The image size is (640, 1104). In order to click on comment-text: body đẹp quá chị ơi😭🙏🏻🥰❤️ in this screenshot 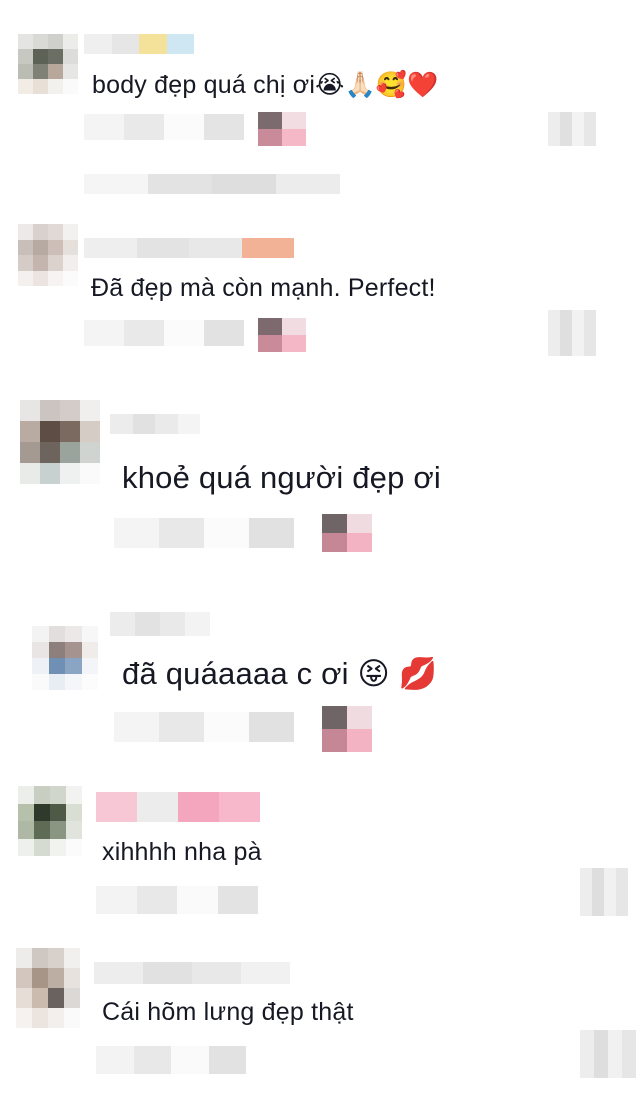, I will do `click(265, 85)`.